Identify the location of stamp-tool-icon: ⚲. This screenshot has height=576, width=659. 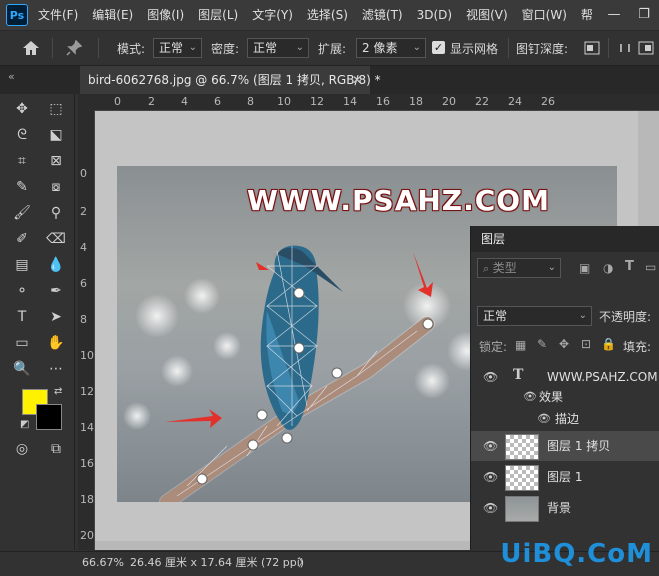
(56, 213).